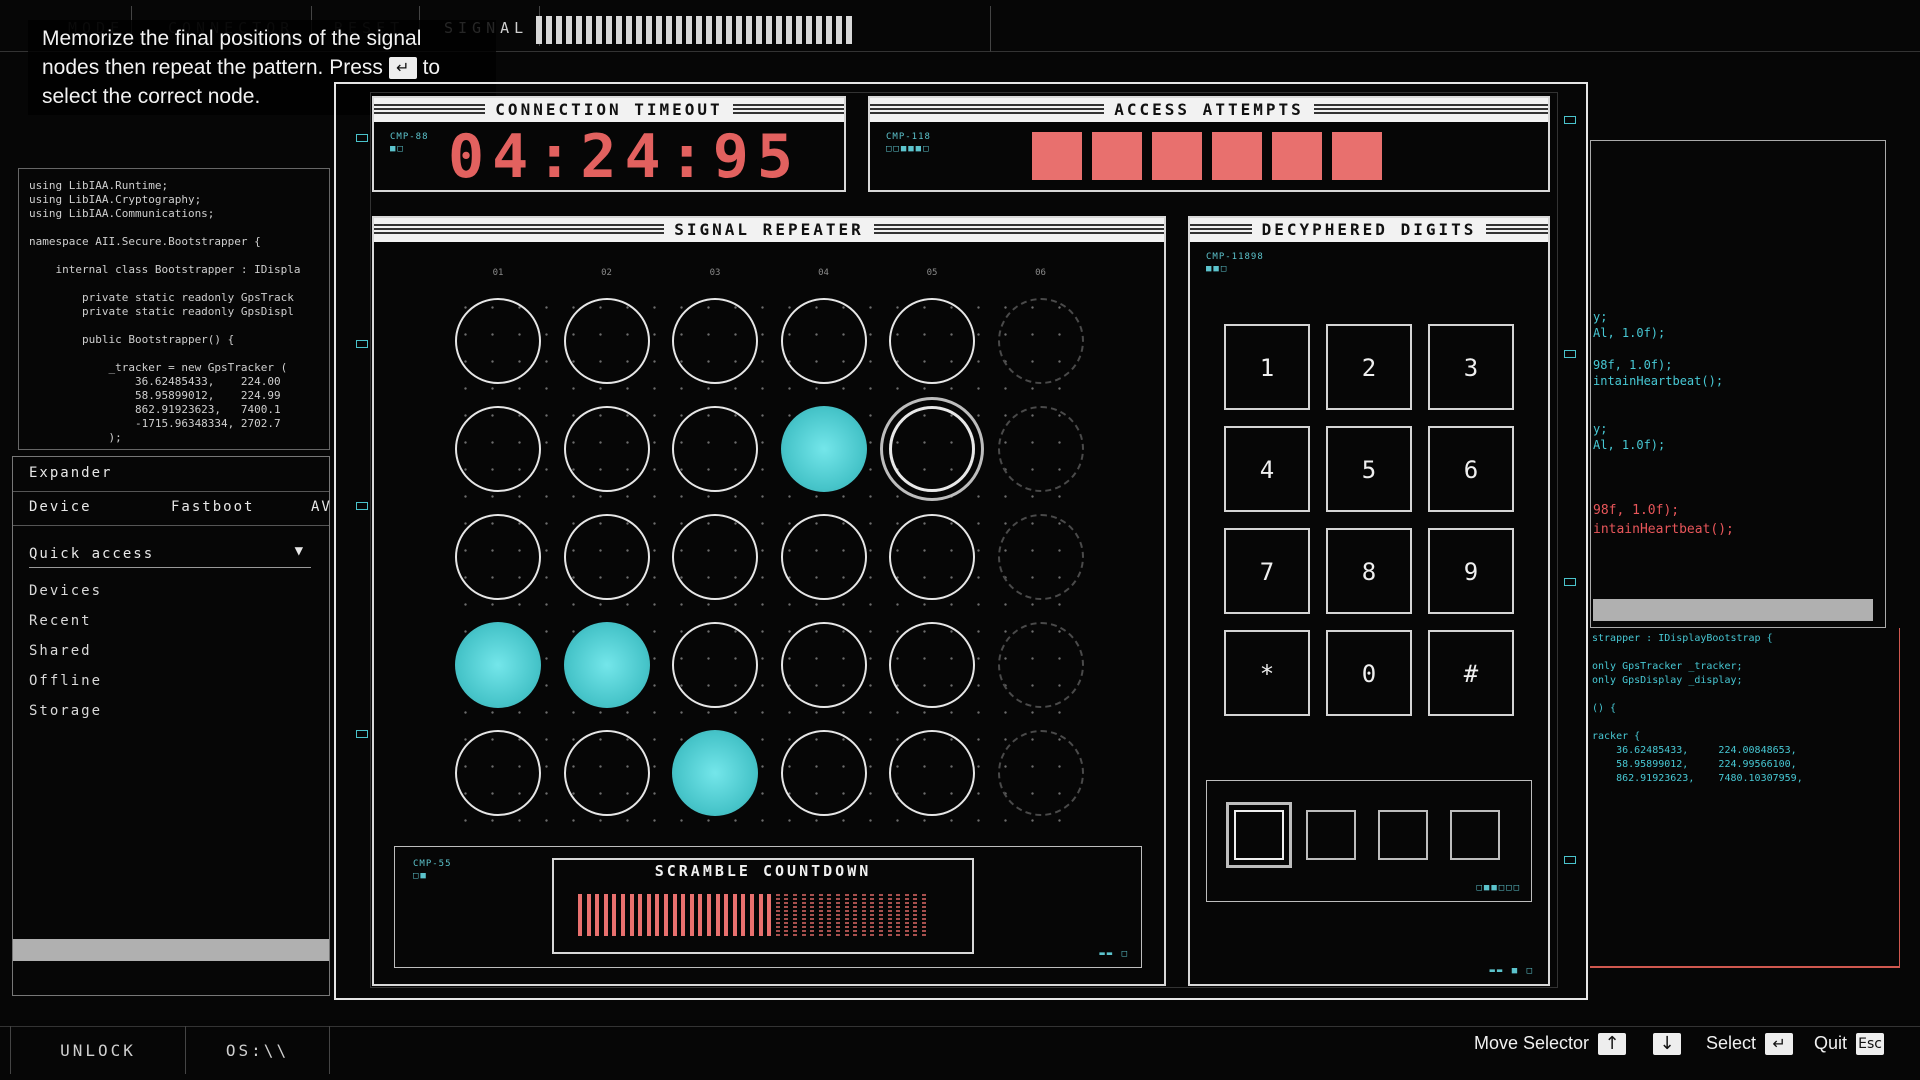 The width and height of the screenshot is (1920, 1080). I want to click on sidebar-item-shared: Shared, so click(60, 651).